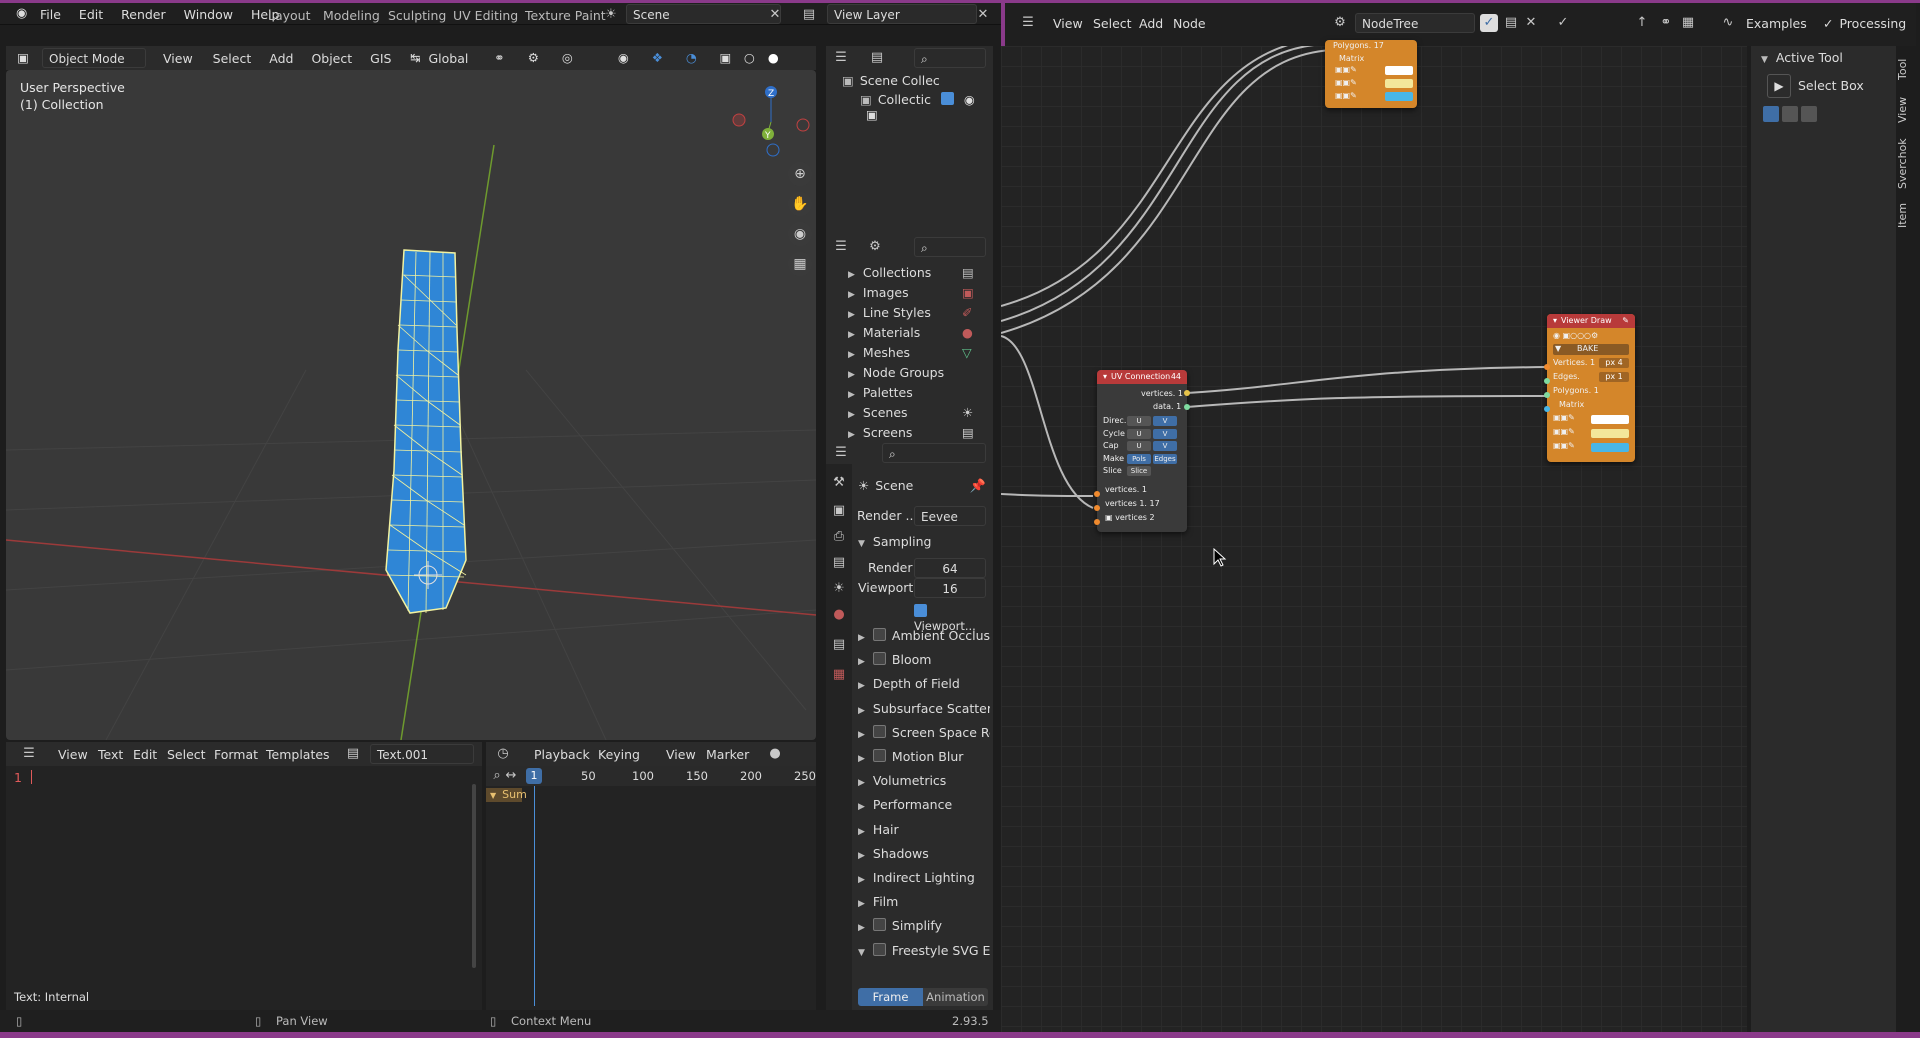 The height and width of the screenshot is (1038, 1920). Describe the element at coordinates (1165, 433) in the screenshot. I see `uv-param-toggle: V` at that location.